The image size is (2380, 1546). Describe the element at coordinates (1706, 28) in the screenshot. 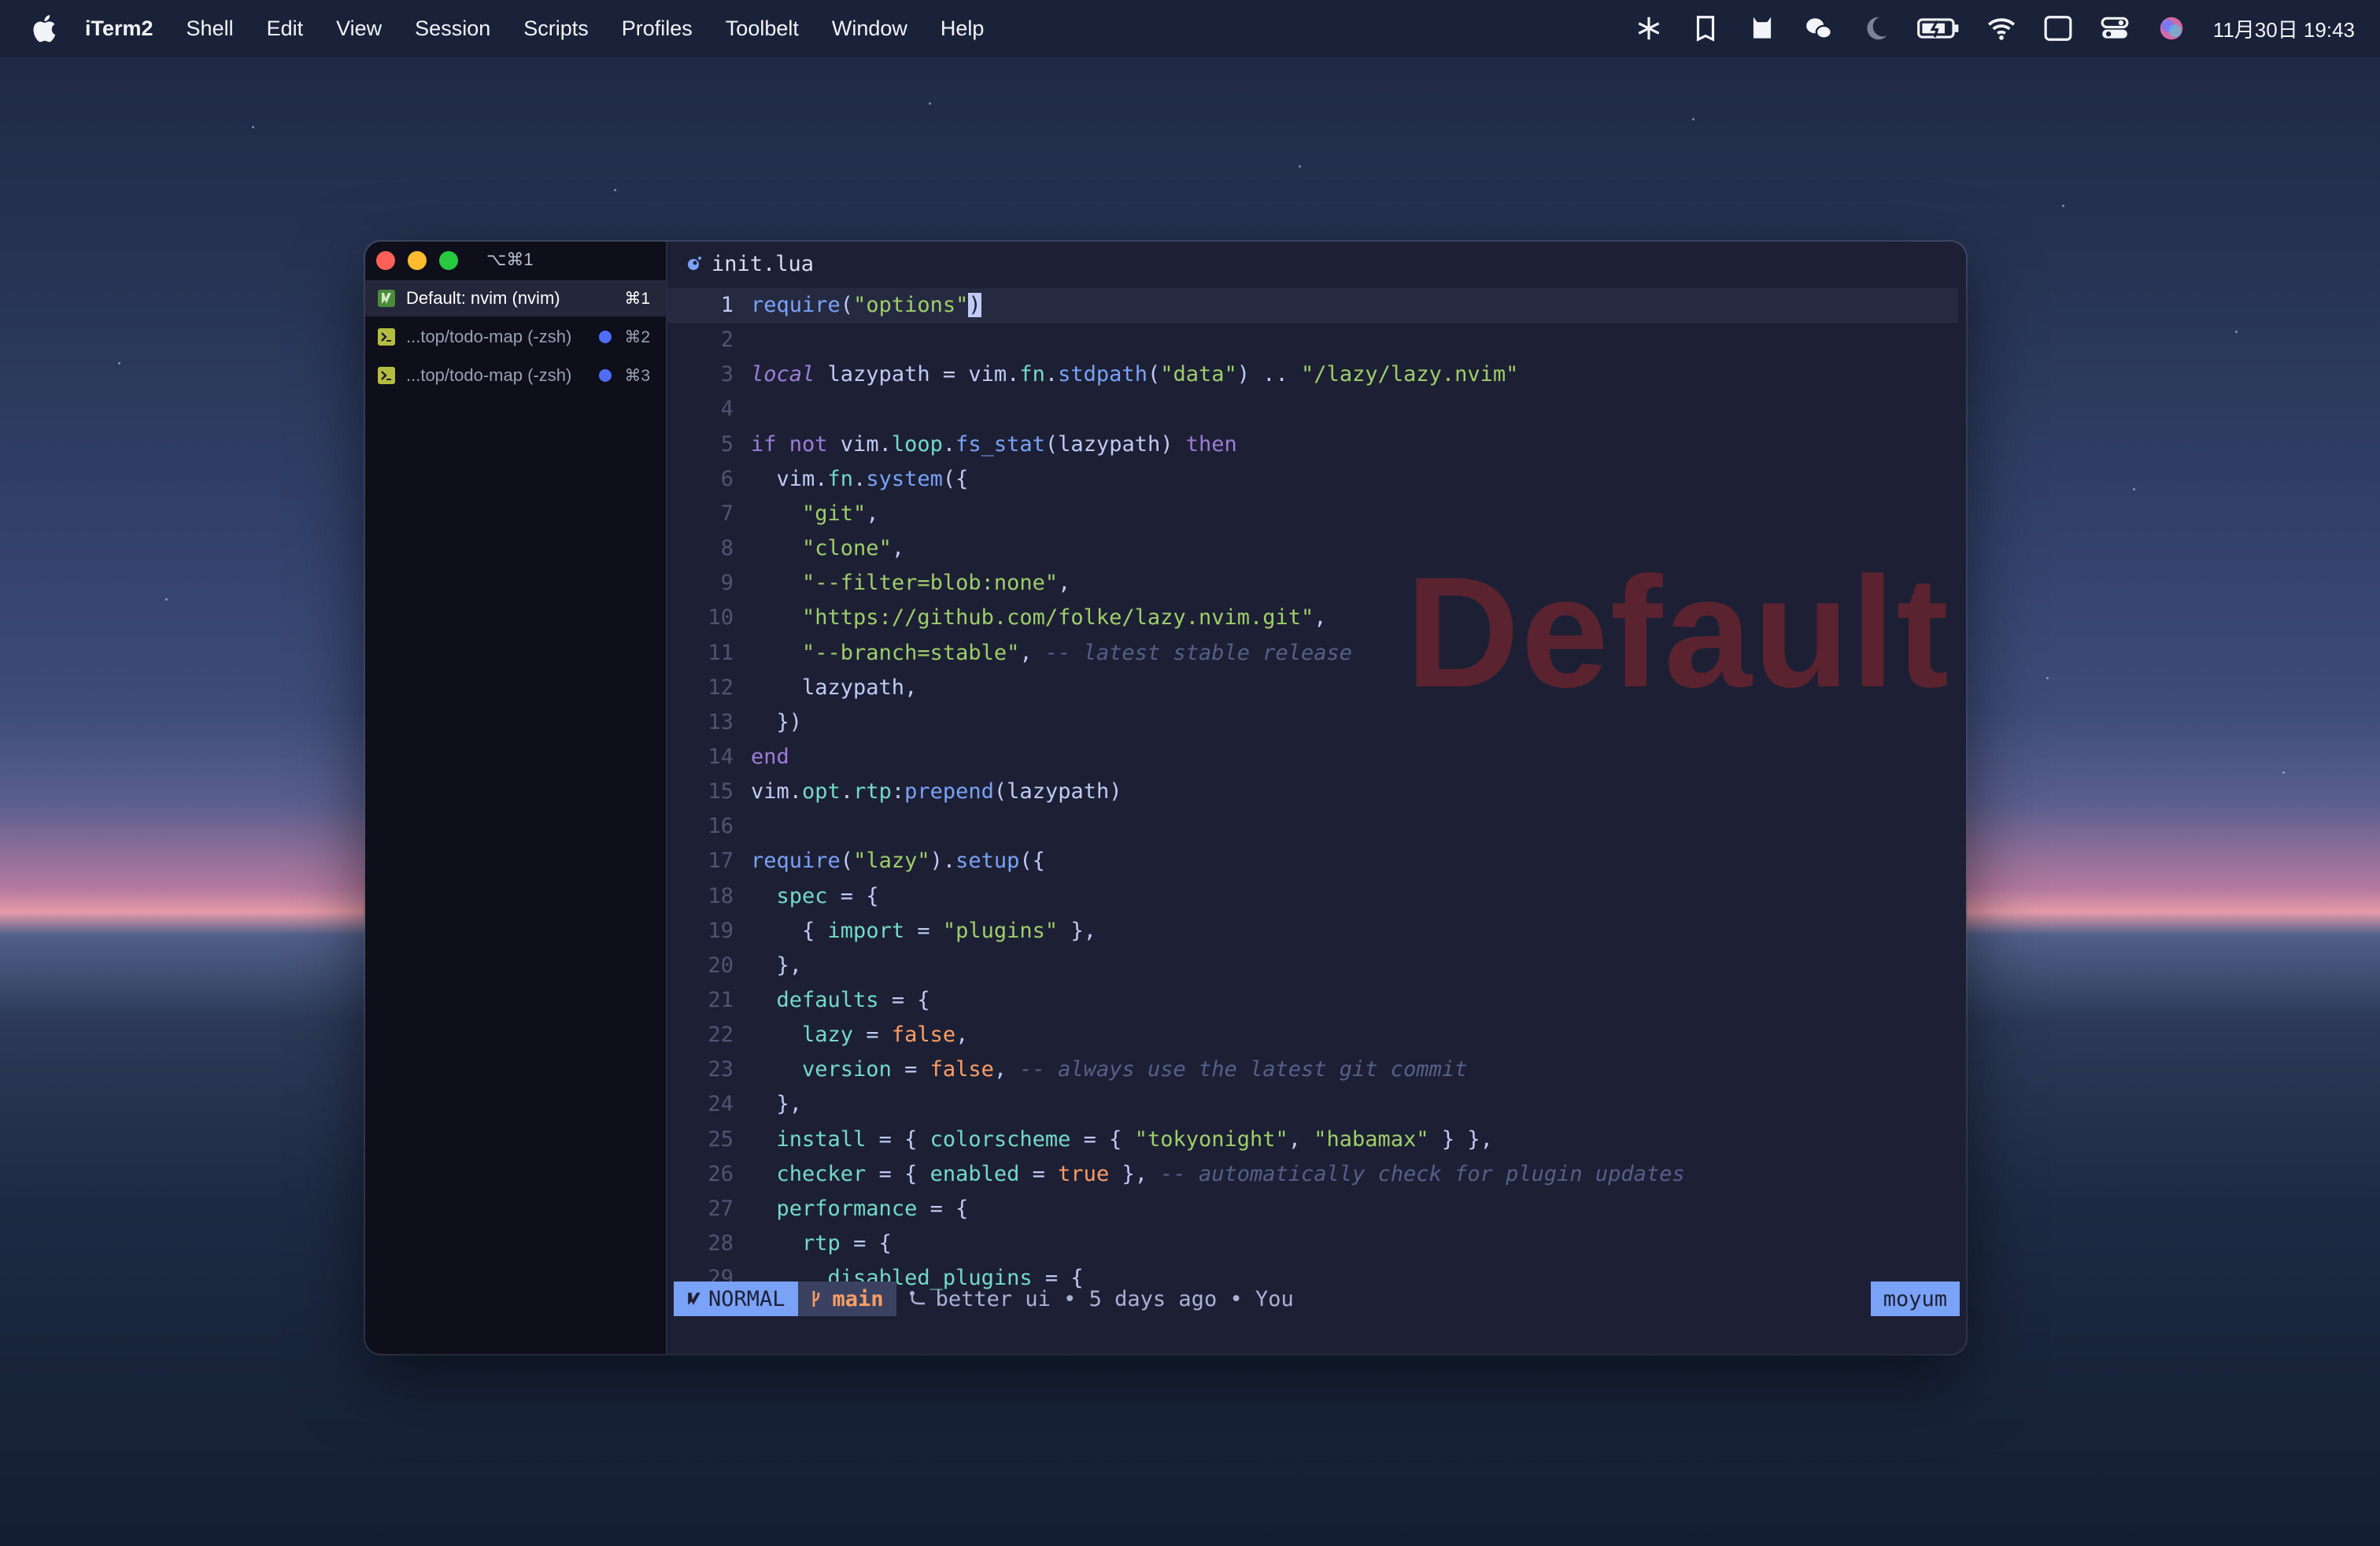

I see `notes-icon` at that location.